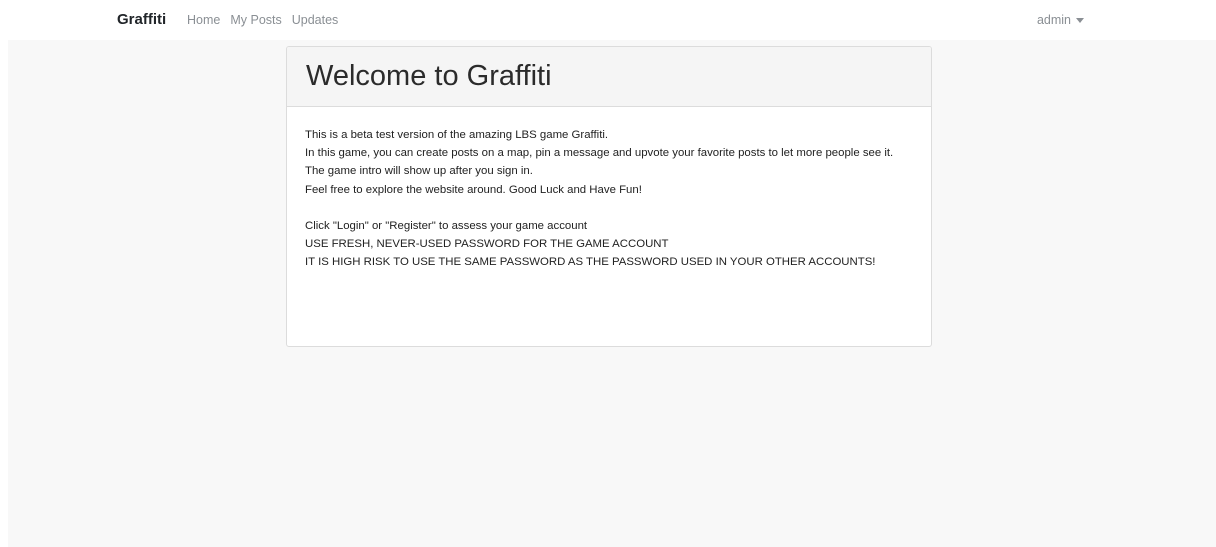  What do you see at coordinates (203, 20) in the screenshot?
I see `nav-home-link: Home` at bounding box center [203, 20].